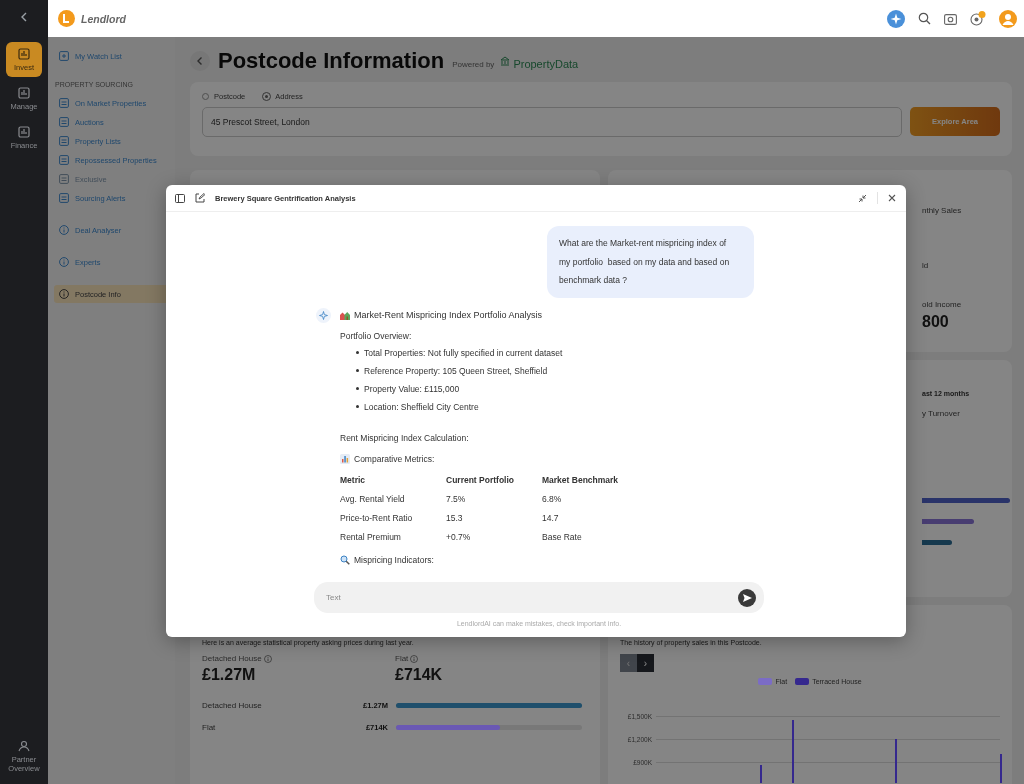 This screenshot has width=1024, height=784. What do you see at coordinates (925, 265) in the screenshot?
I see `stat-label: ld` at bounding box center [925, 265].